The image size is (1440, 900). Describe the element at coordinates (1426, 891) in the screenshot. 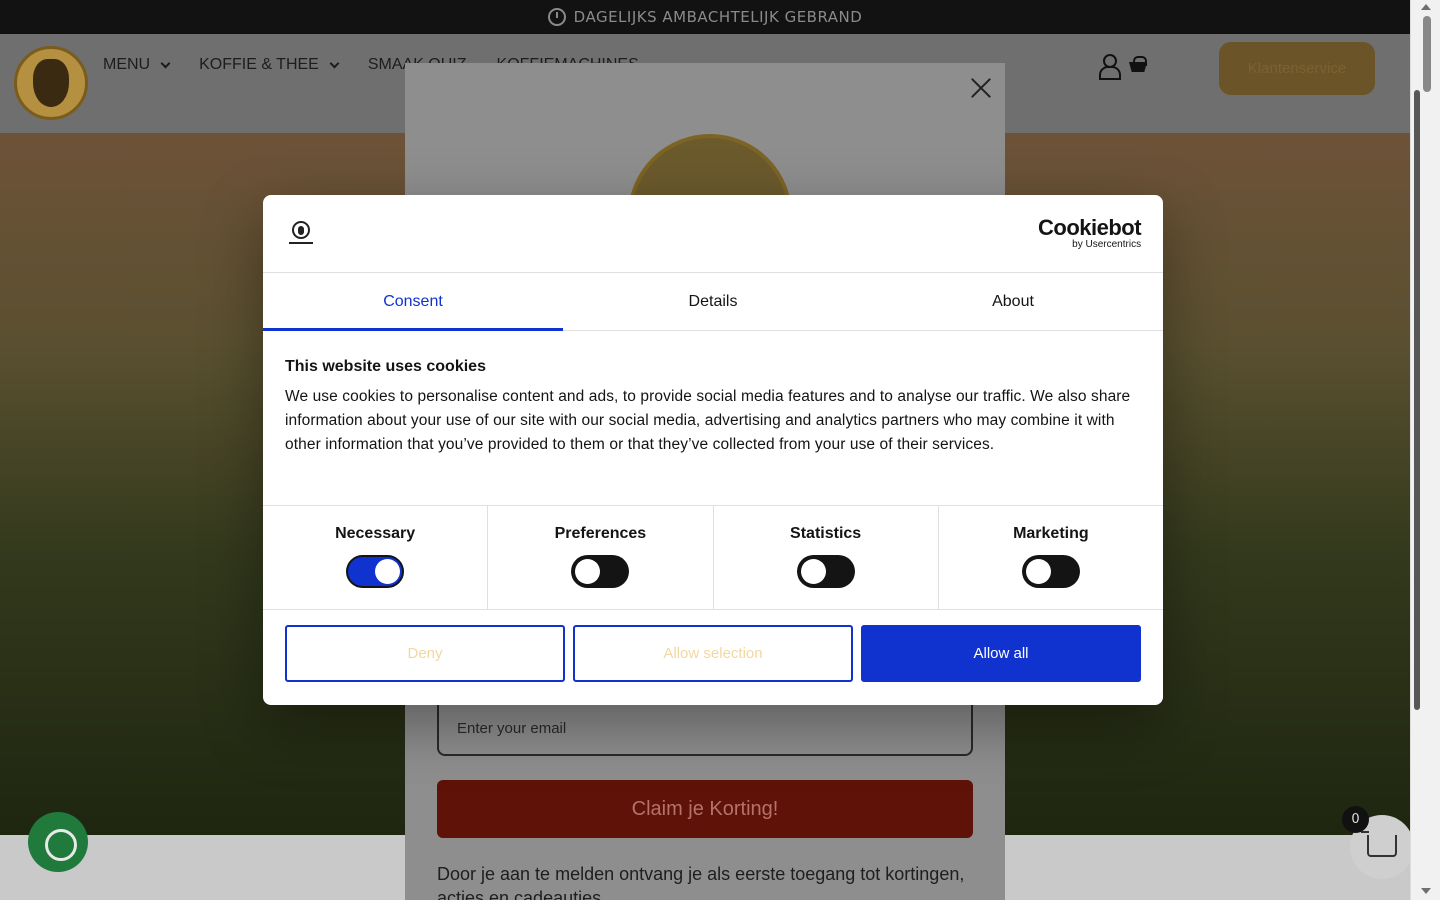

I see `scroll-down-icon` at that location.